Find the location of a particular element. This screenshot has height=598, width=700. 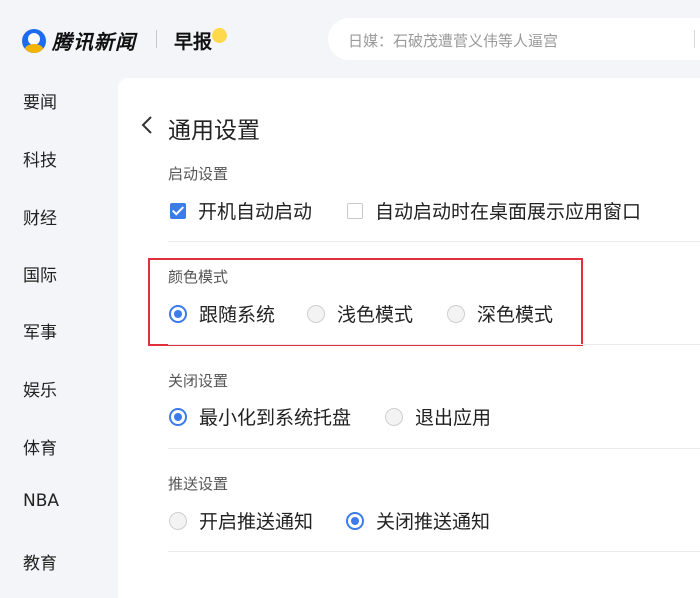

color-mode-light-radio: 浅色模式 is located at coordinates (360, 313).